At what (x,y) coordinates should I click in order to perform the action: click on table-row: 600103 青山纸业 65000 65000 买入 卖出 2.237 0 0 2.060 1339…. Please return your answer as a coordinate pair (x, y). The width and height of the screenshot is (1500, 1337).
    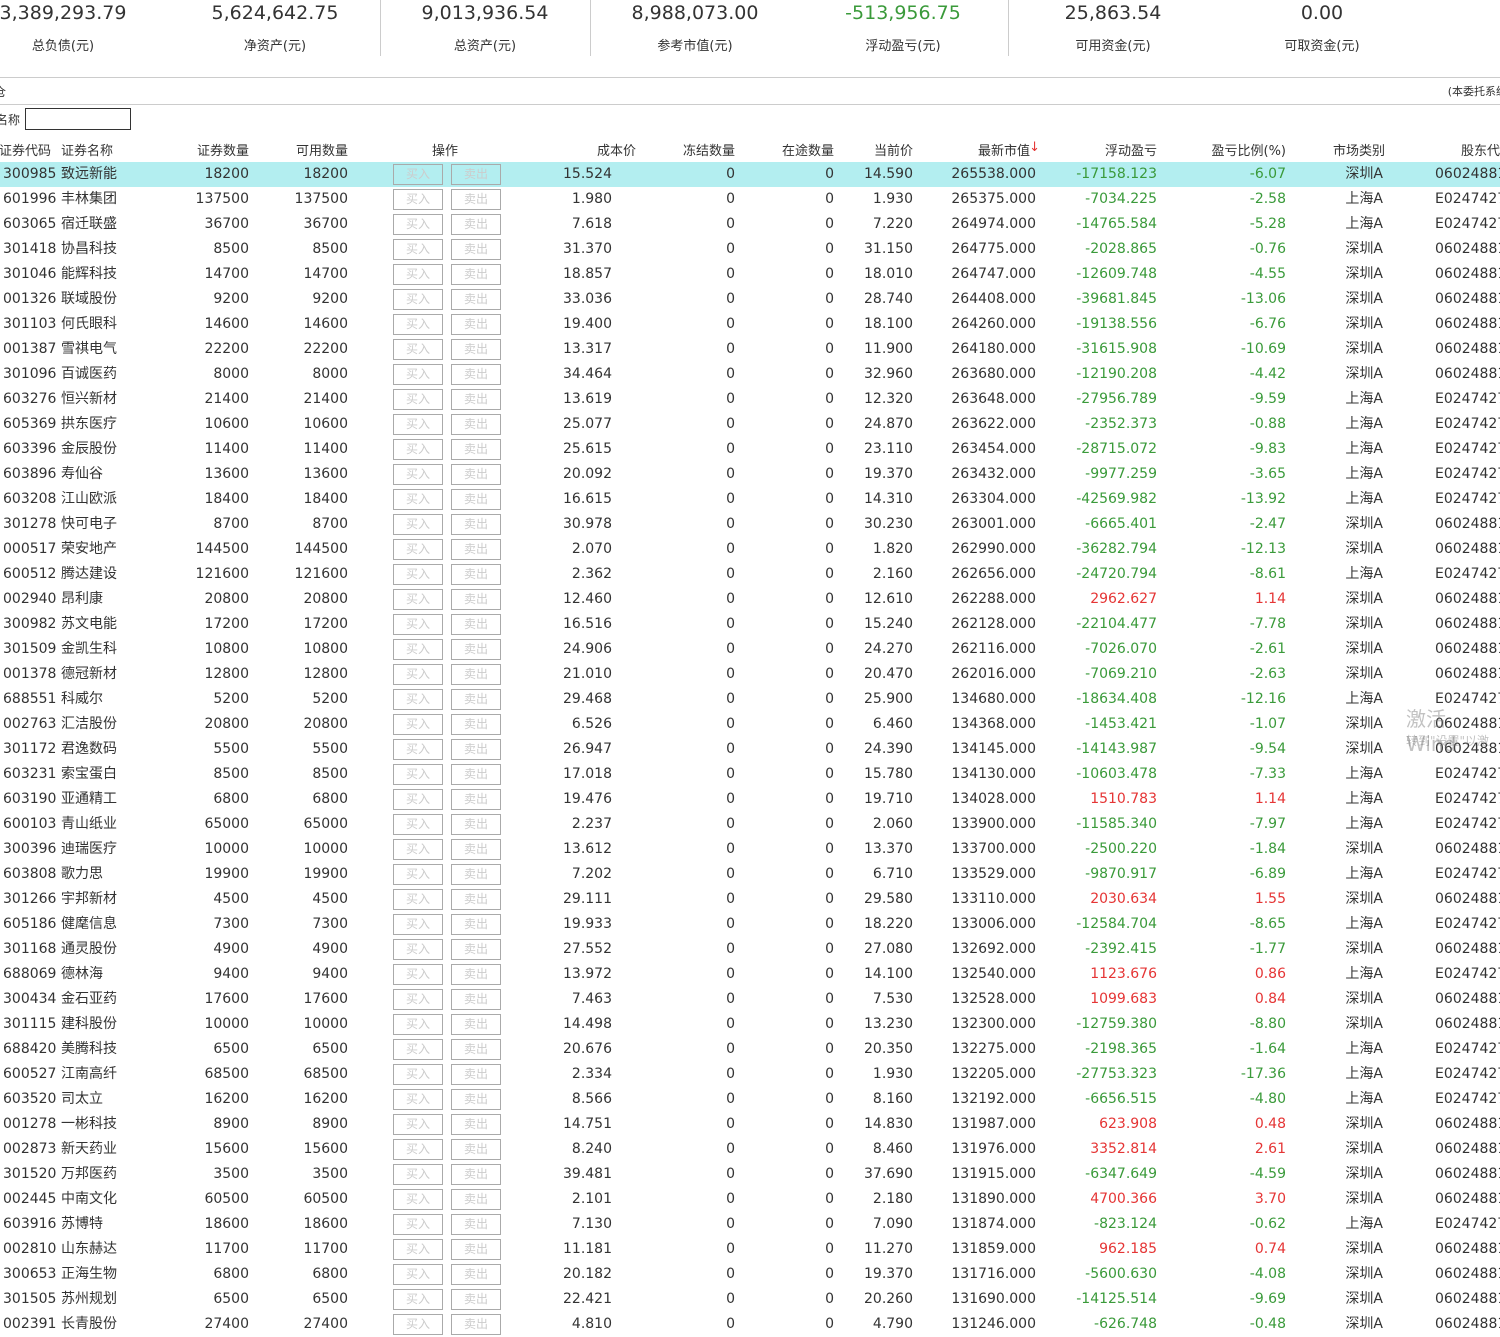
    Looking at the image, I should click on (750, 824).